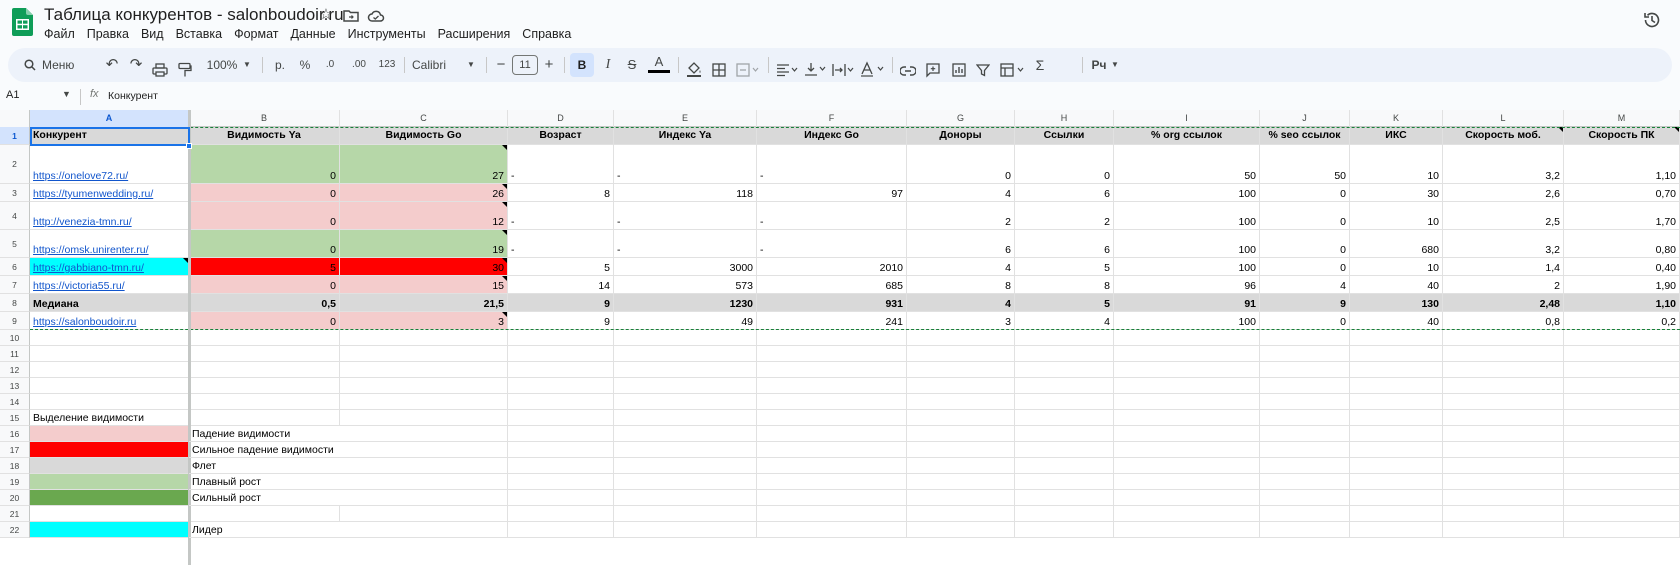 This screenshot has height=565, width=1680. I want to click on metric-cell: 30, so click(1396, 193).